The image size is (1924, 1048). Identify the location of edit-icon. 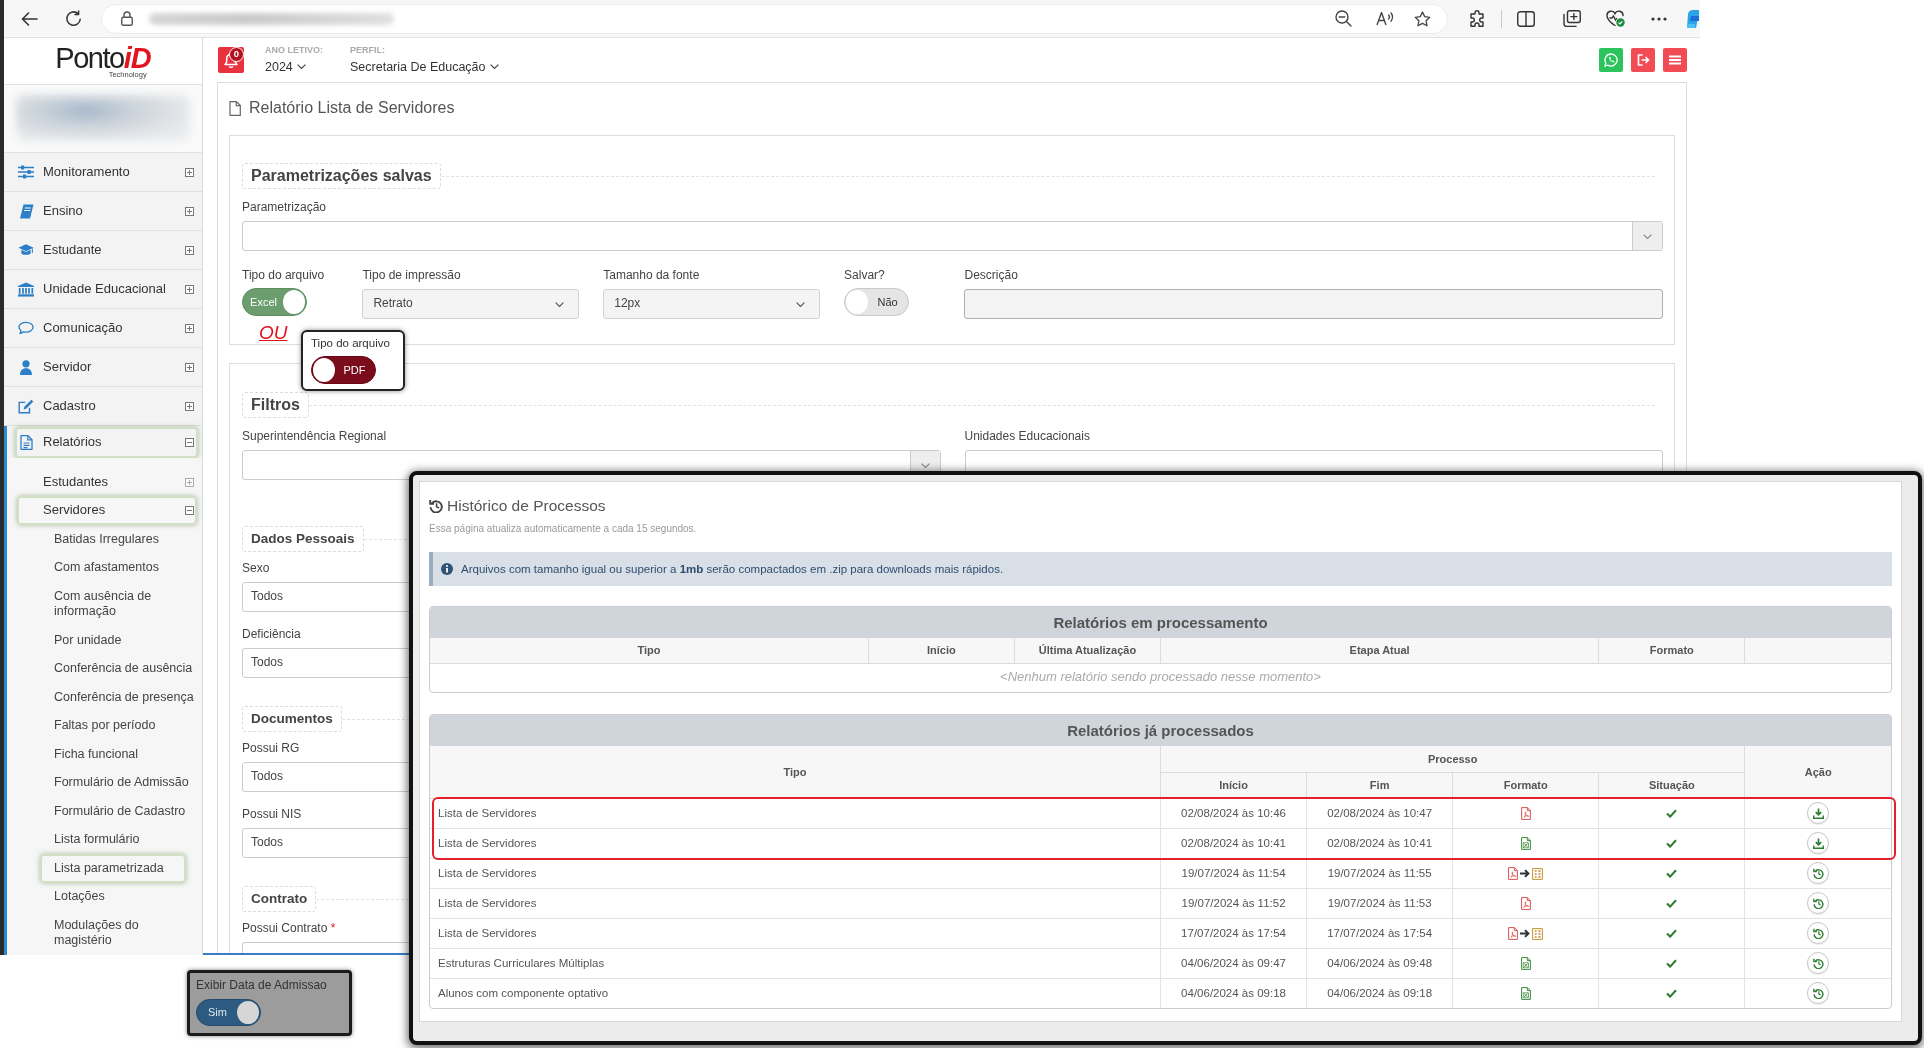
(26, 406).